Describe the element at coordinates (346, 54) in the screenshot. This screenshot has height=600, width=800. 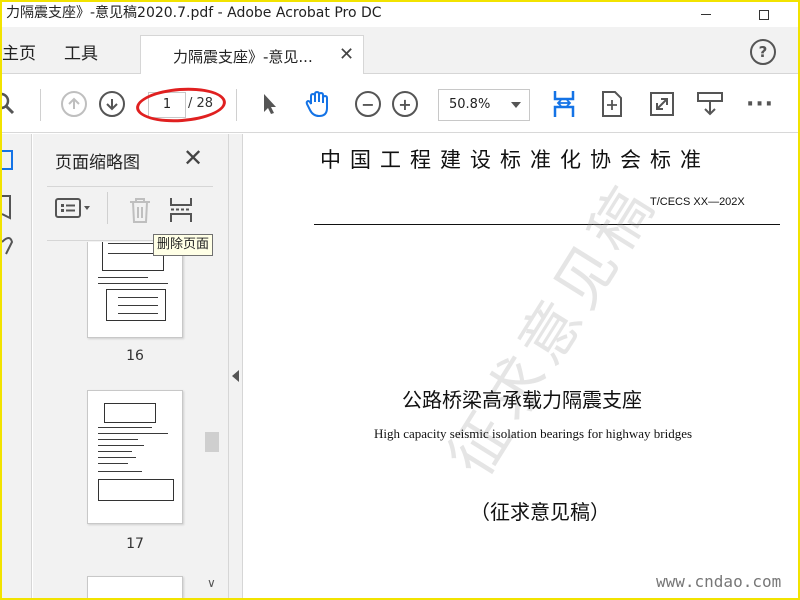
I see `close-tab-icon: ✕` at that location.